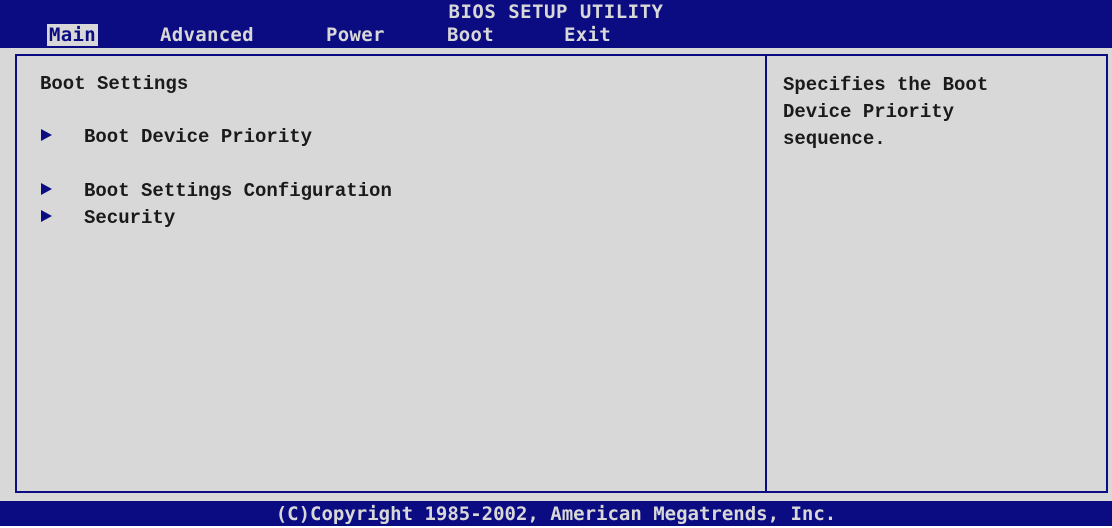  Describe the element at coordinates (207, 35) in the screenshot. I see `menu-item-advanced: Advanced` at that location.